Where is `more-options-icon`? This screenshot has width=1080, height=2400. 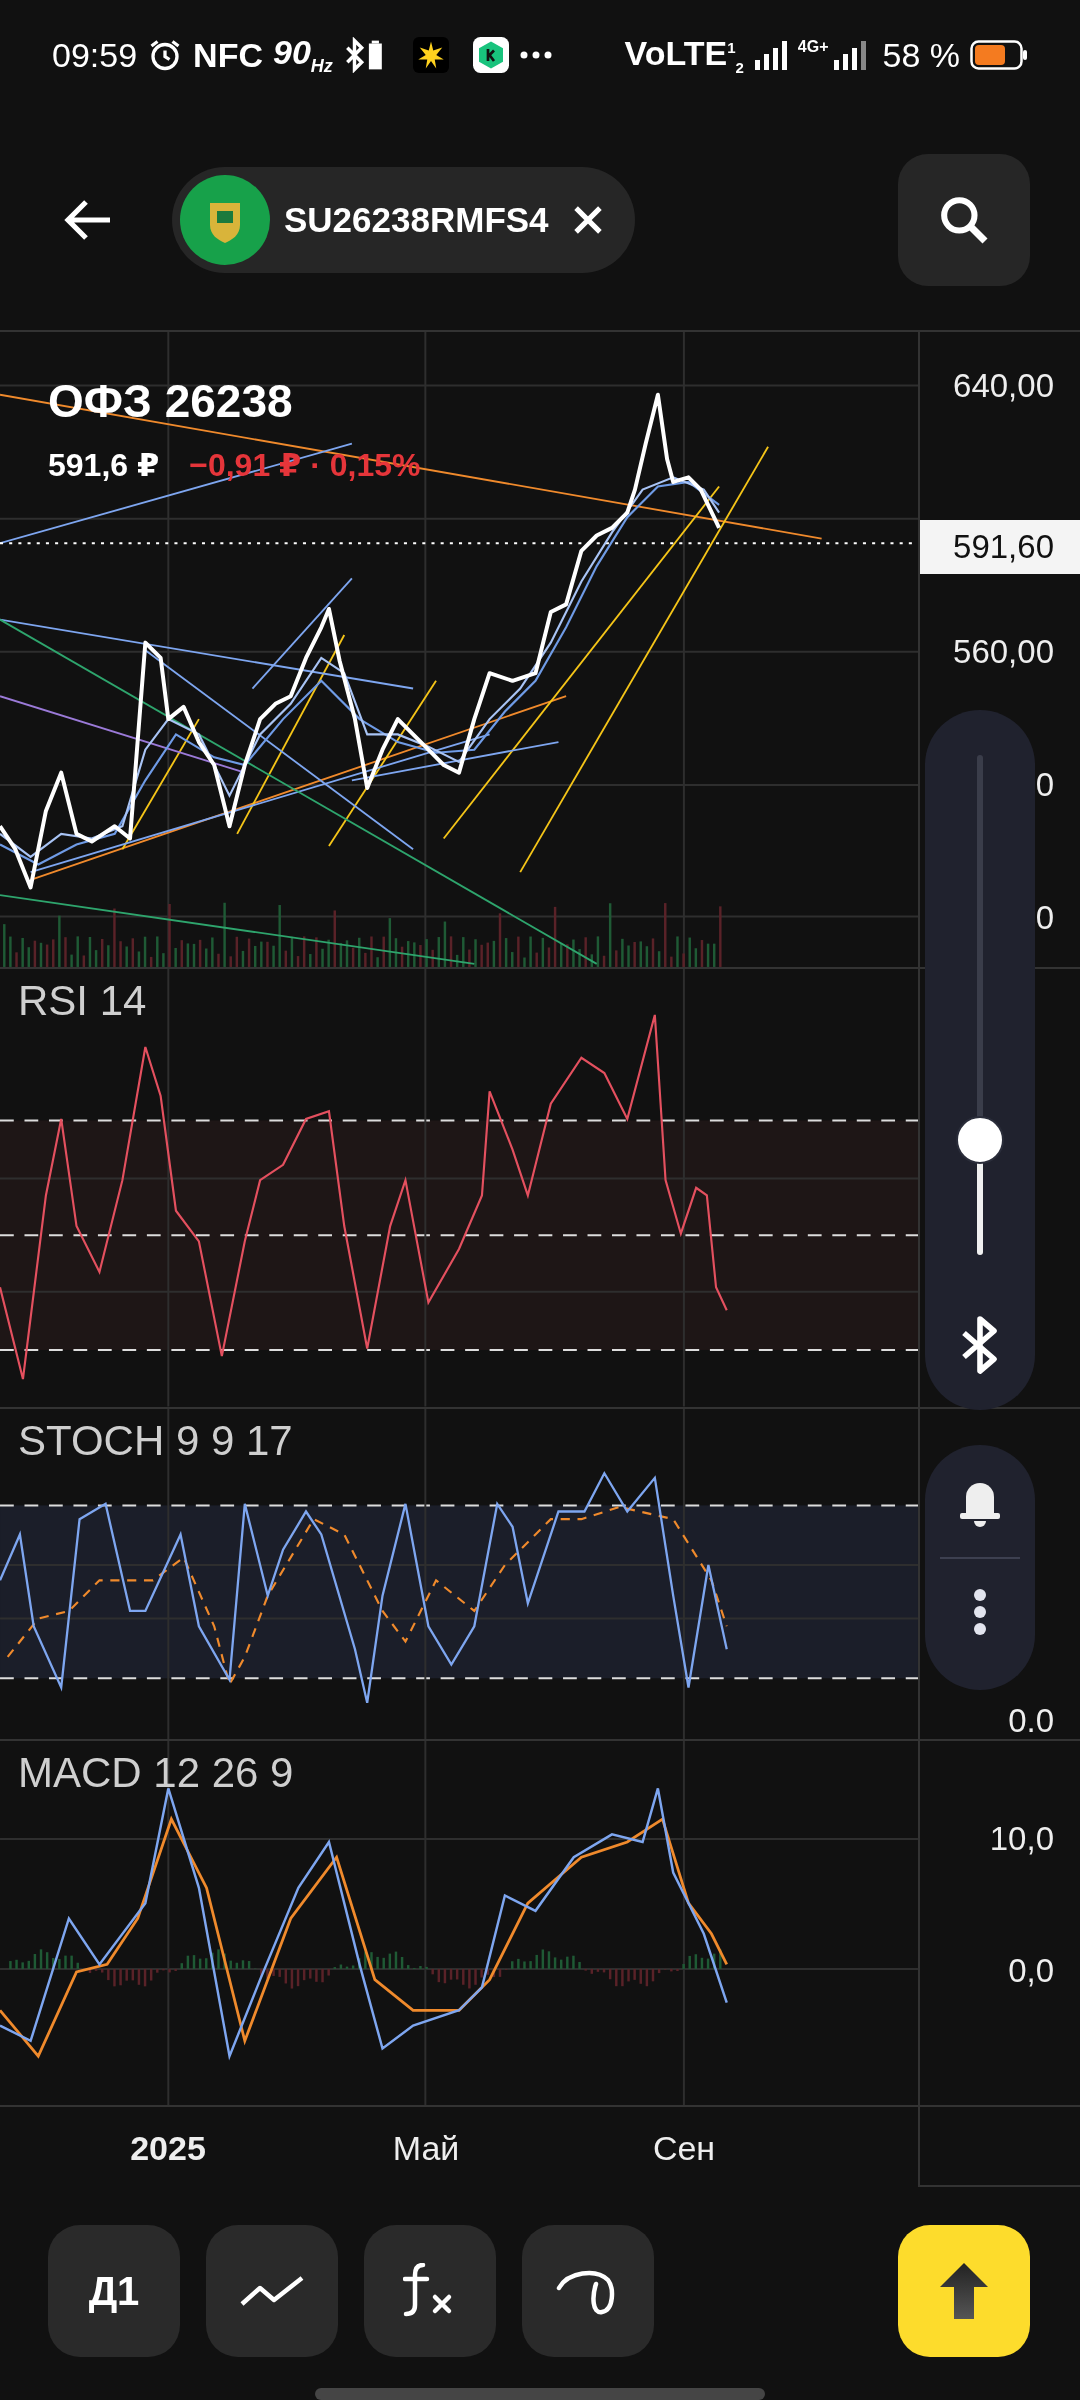 more-options-icon is located at coordinates (980, 1612).